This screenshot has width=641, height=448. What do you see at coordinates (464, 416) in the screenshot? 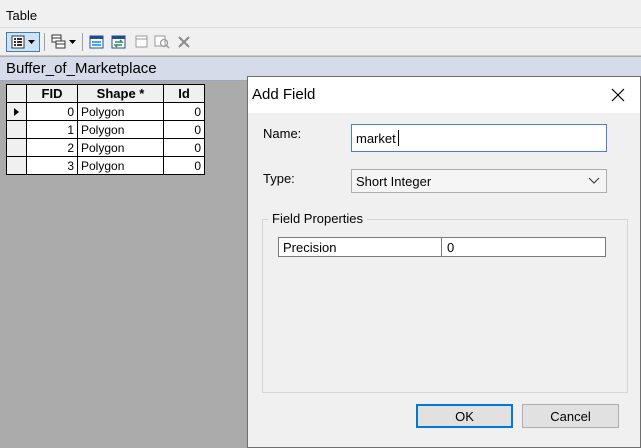
I see `ok-button: OK` at bounding box center [464, 416].